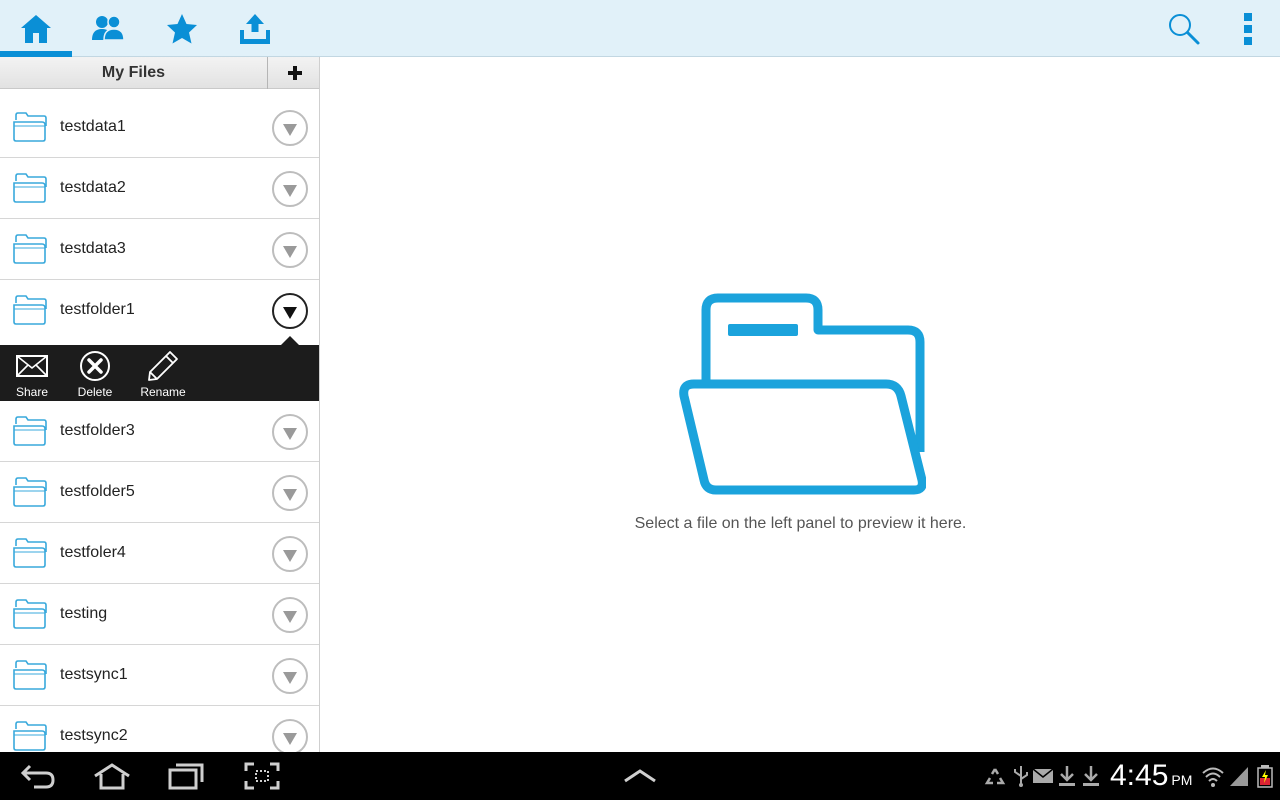  What do you see at coordinates (290, 340) in the screenshot?
I see `popup-pointer` at bounding box center [290, 340].